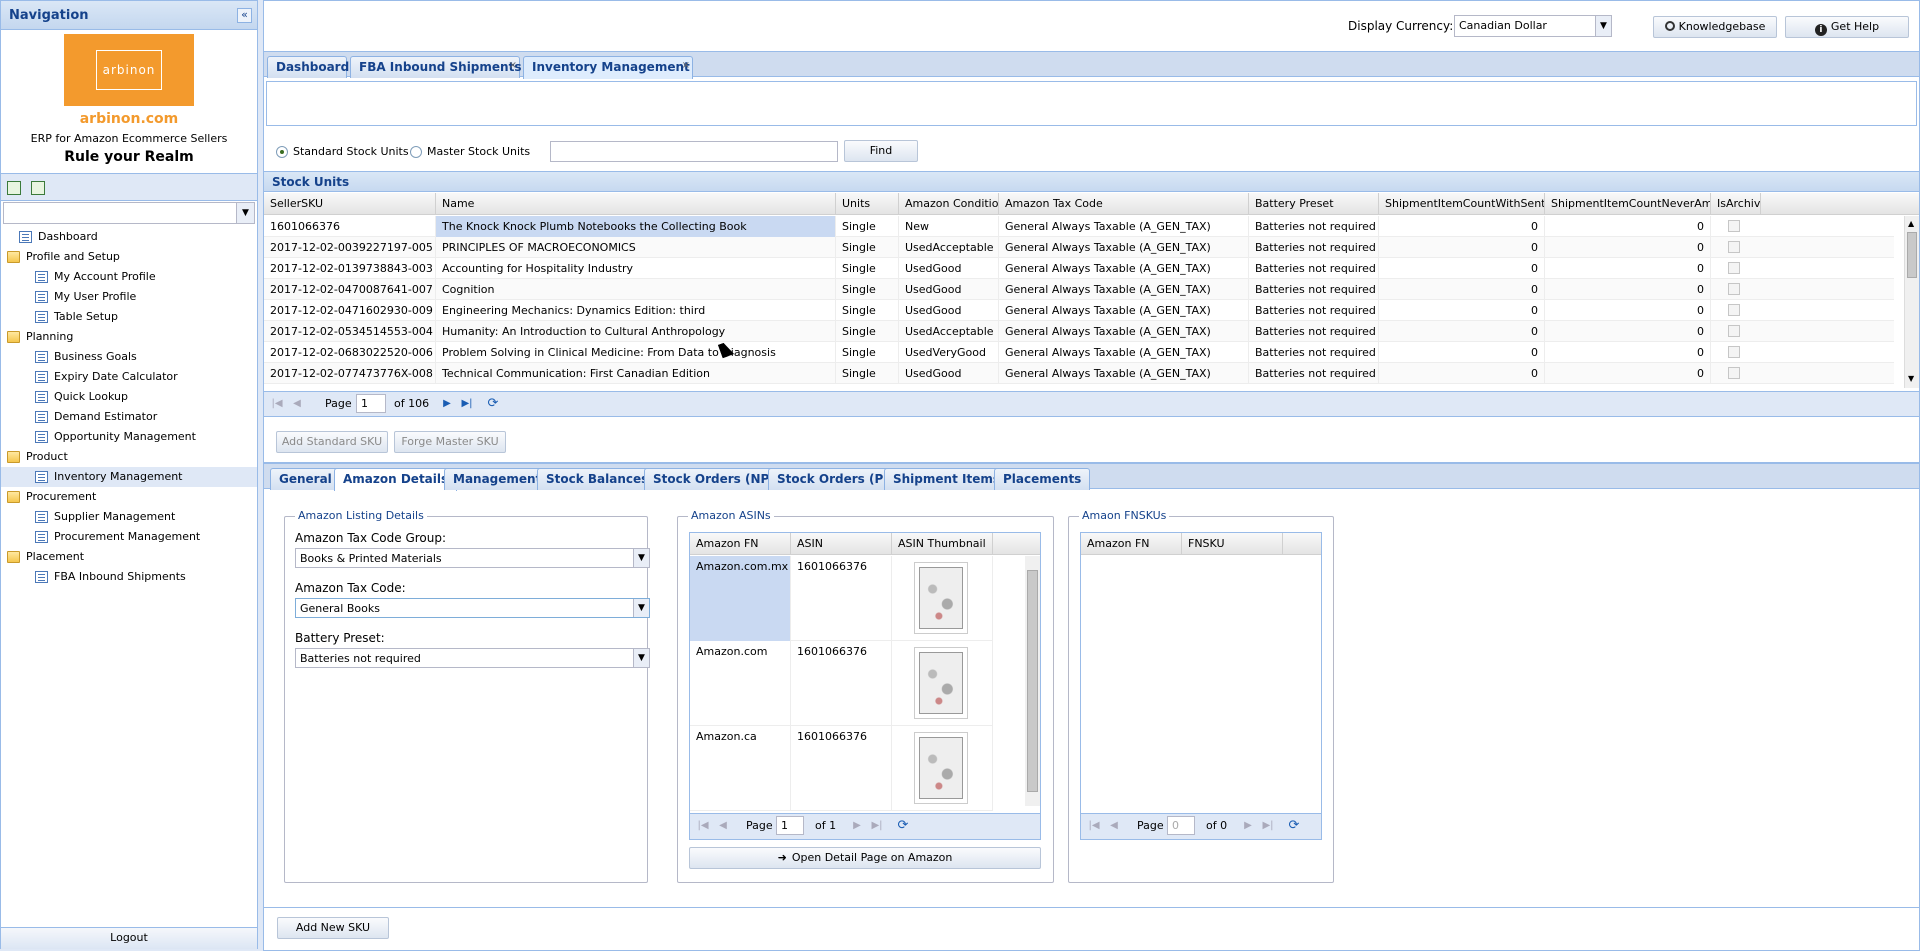 The height and width of the screenshot is (951, 1920). What do you see at coordinates (833, 479) in the screenshot?
I see `tab-stock-orders-p: Stock Orders (P)` at bounding box center [833, 479].